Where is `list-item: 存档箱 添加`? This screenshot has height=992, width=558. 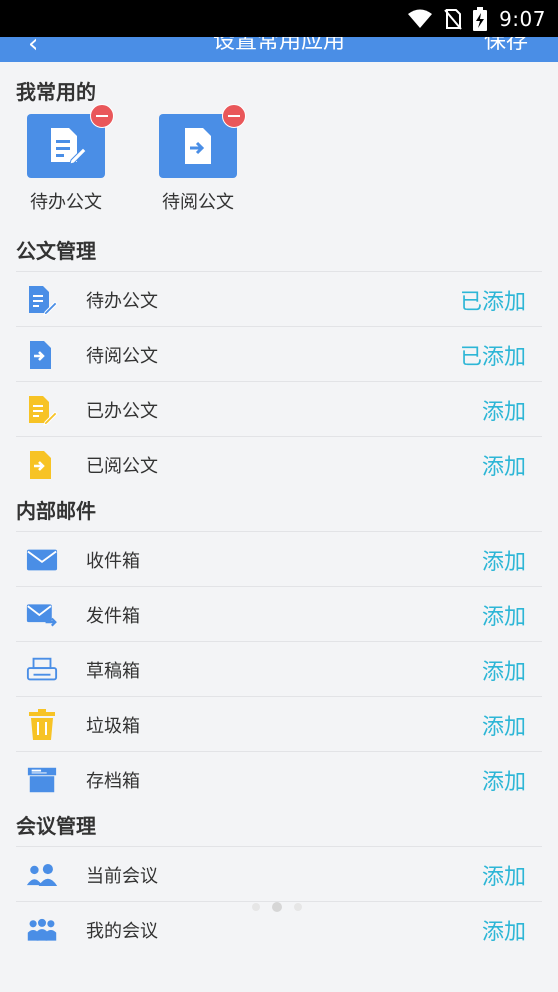 list-item: 存档箱 添加 is located at coordinates (279, 778).